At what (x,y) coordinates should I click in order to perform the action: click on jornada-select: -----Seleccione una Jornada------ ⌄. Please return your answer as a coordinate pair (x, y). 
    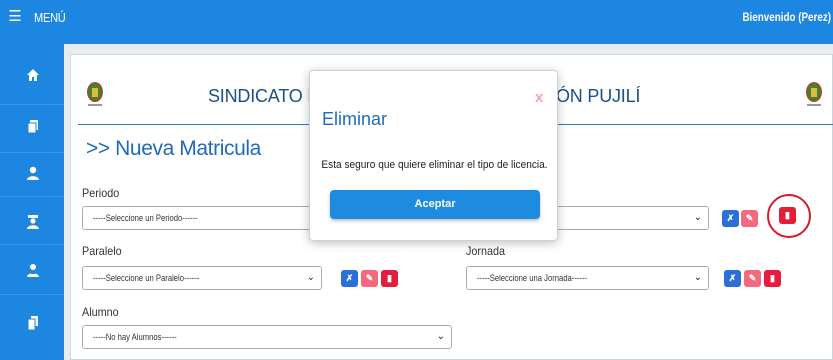
    Looking at the image, I should click on (587, 278).